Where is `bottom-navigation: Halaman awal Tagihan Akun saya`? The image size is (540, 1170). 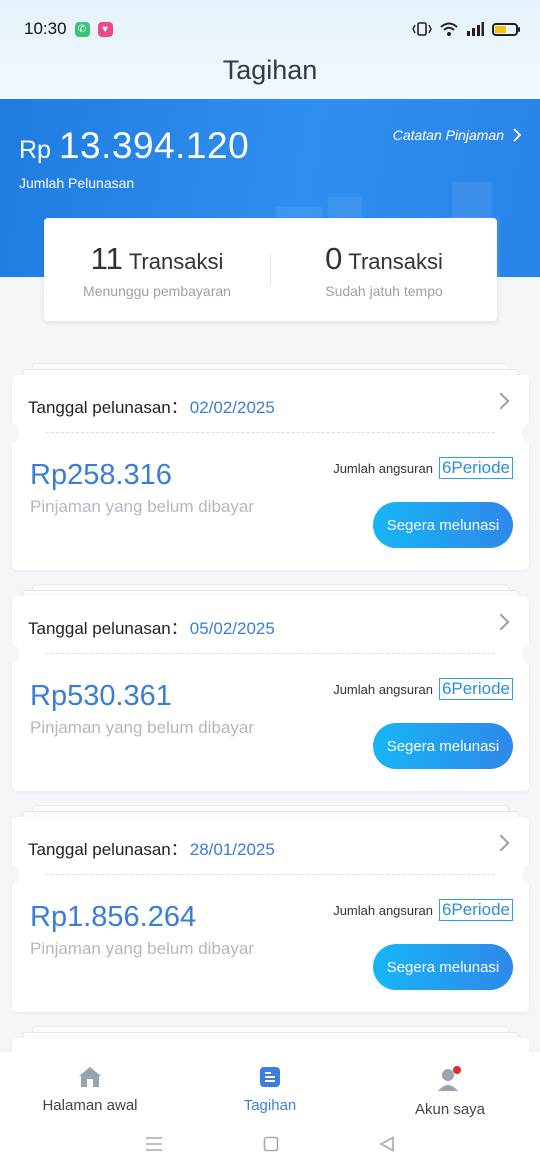 bottom-navigation: Halaman awal Tagihan Akun saya is located at coordinates (270, 1111).